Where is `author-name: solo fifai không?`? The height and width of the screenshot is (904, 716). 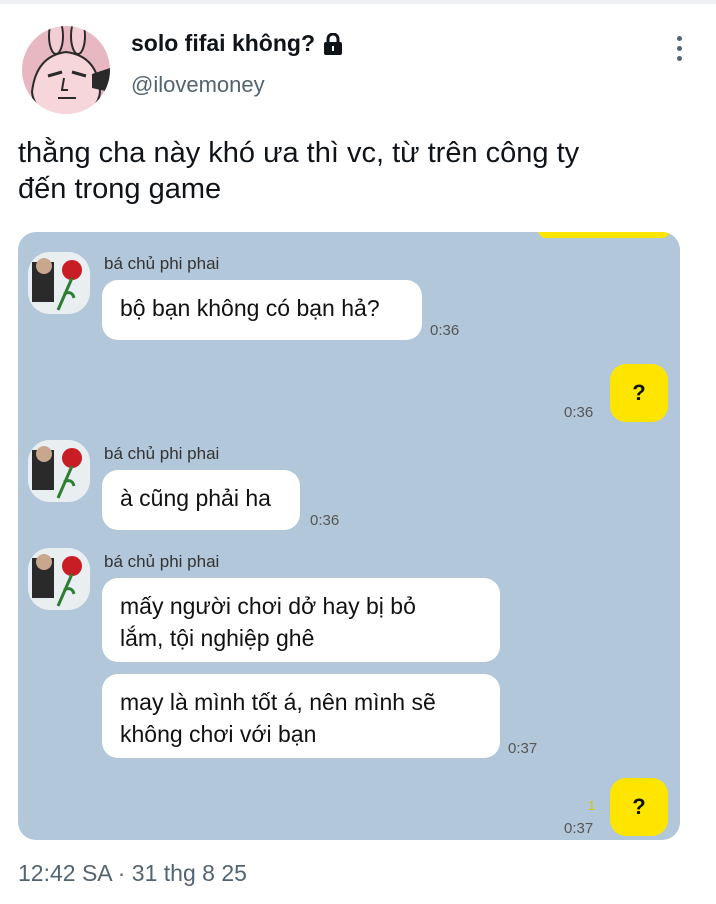
author-name: solo fifai không? is located at coordinates (237, 43).